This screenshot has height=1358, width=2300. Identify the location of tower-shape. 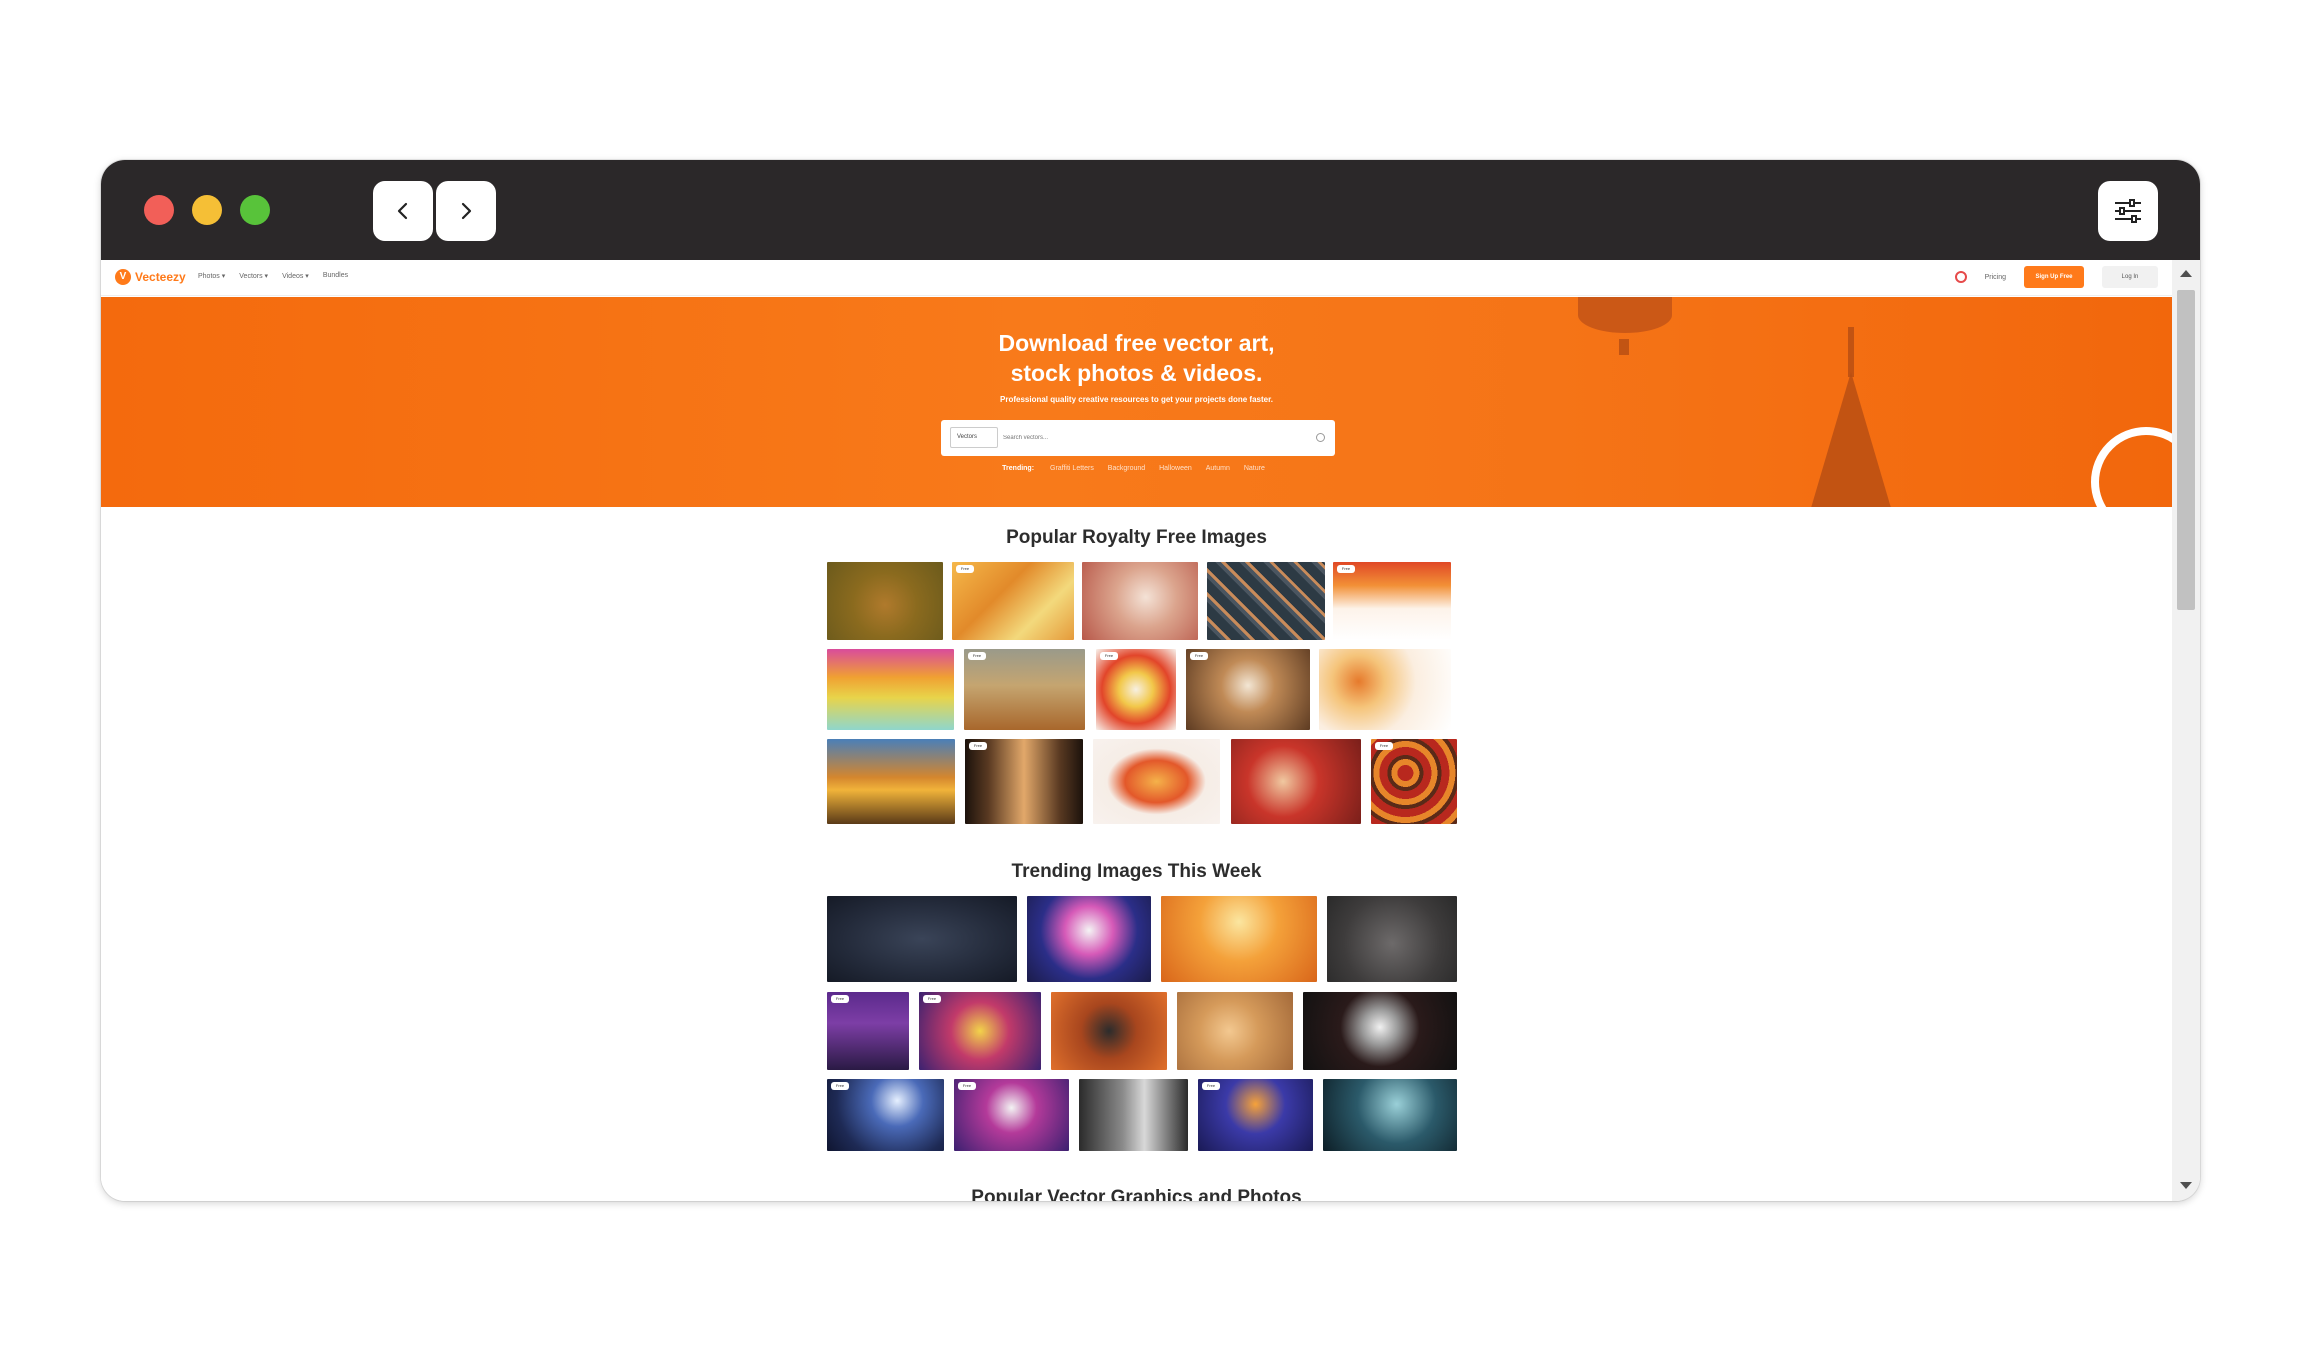
(1851, 439).